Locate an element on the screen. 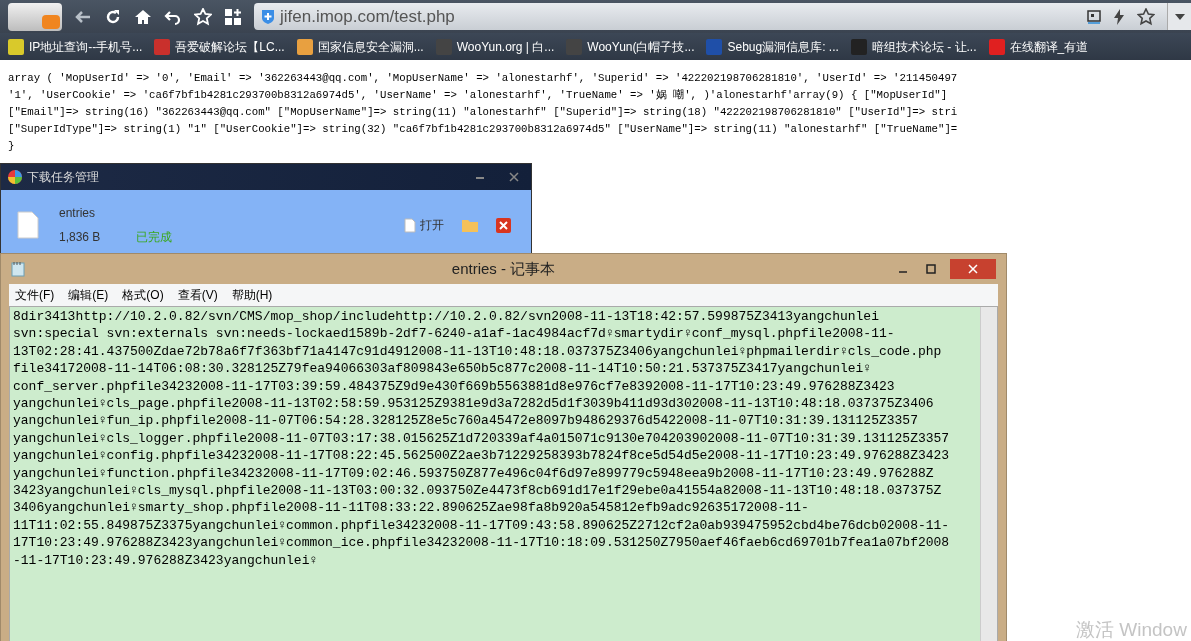 This screenshot has height=641, width=1191. text-line: 3406yangchunlei♀smarty_shop.phpfile2008-11-11T08:33:22.890625Zae98fa8b920a545812efb9adc92635172008-11- is located at coordinates (411, 508).